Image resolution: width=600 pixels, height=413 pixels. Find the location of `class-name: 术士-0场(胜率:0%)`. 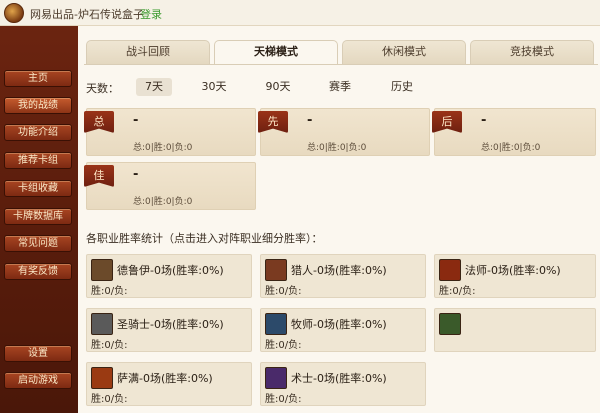

class-name: 术士-0场(胜率:0%) is located at coordinates (339, 378).